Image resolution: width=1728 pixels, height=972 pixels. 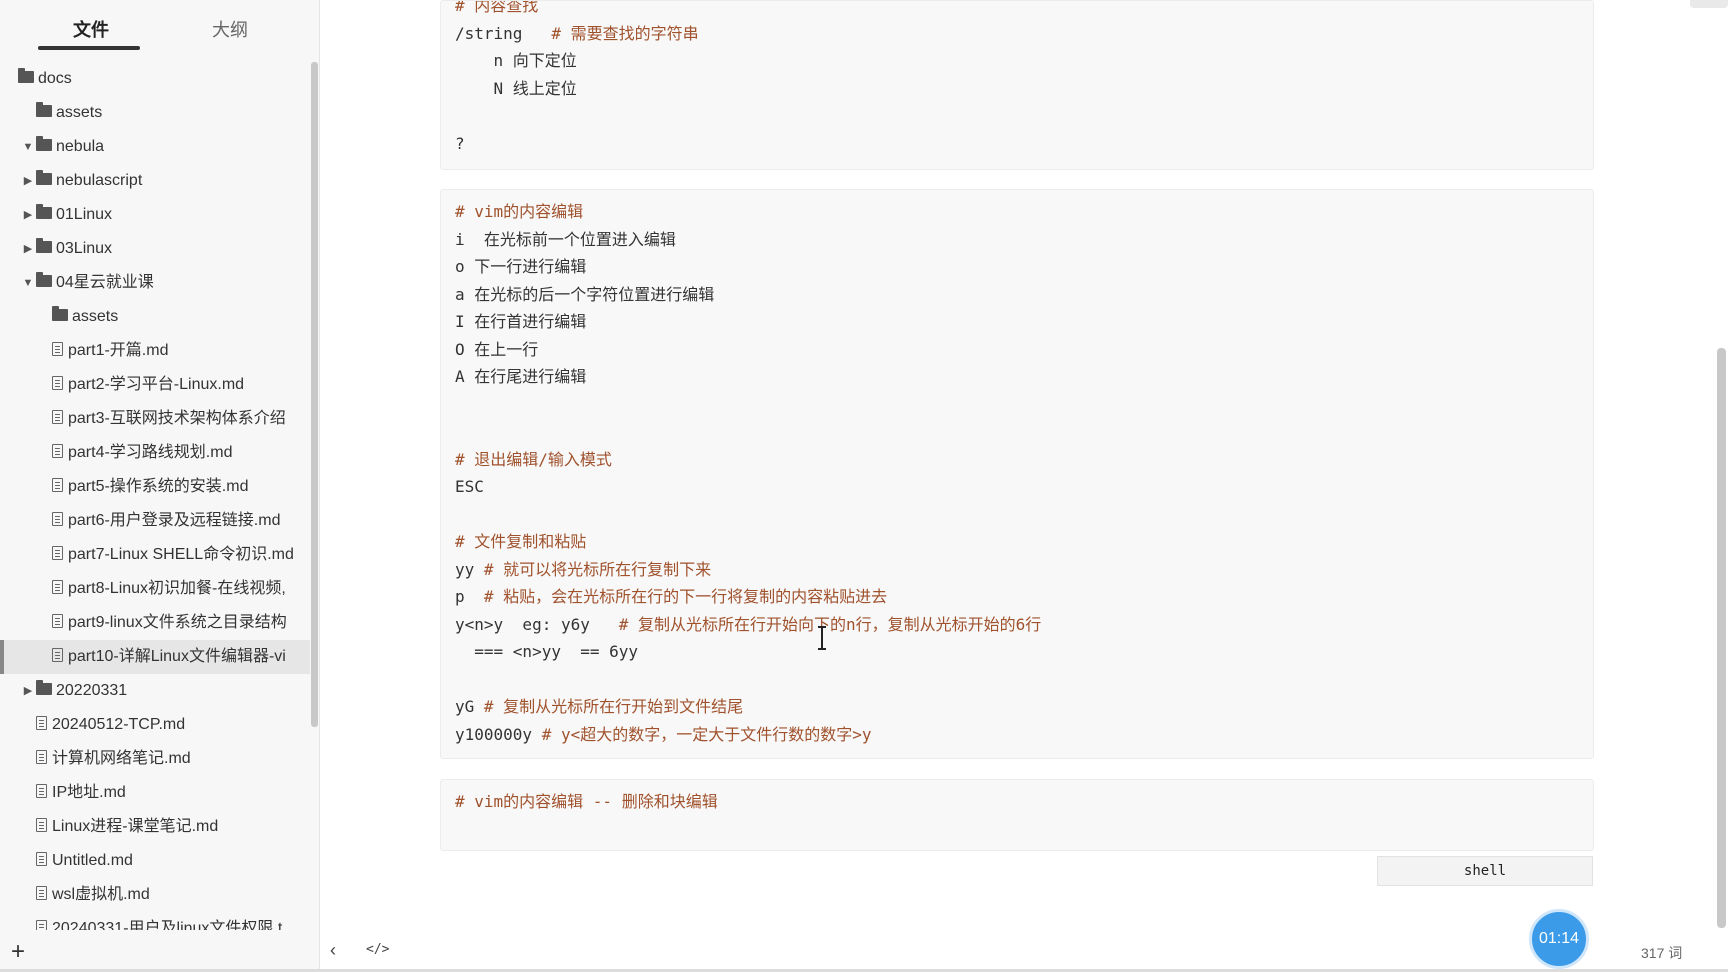 I want to click on tree-file-item: Untitled.md, so click(x=155, y=861).